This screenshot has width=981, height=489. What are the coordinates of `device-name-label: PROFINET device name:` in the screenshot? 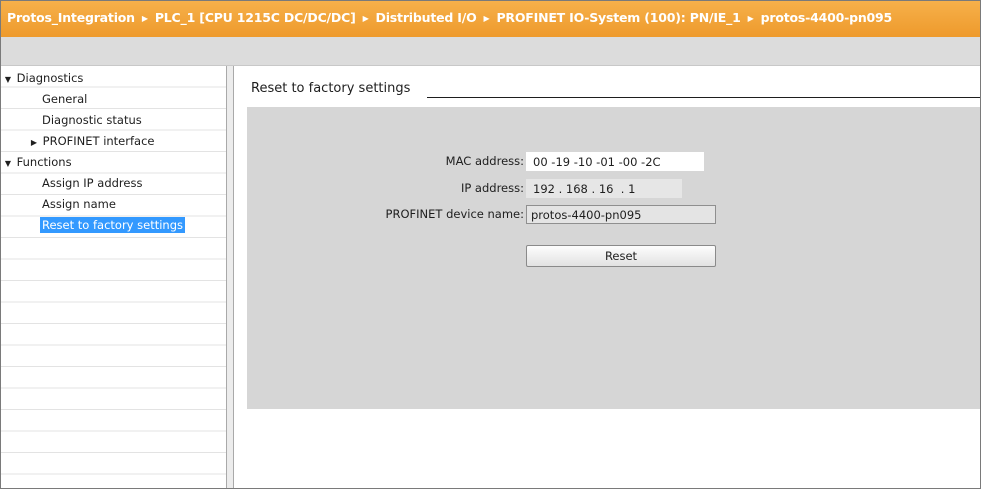 It's located at (454, 214).